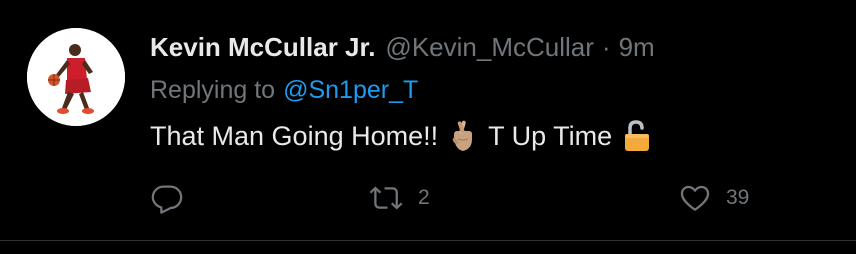  I want to click on basketball-player-icon, so click(76, 77).